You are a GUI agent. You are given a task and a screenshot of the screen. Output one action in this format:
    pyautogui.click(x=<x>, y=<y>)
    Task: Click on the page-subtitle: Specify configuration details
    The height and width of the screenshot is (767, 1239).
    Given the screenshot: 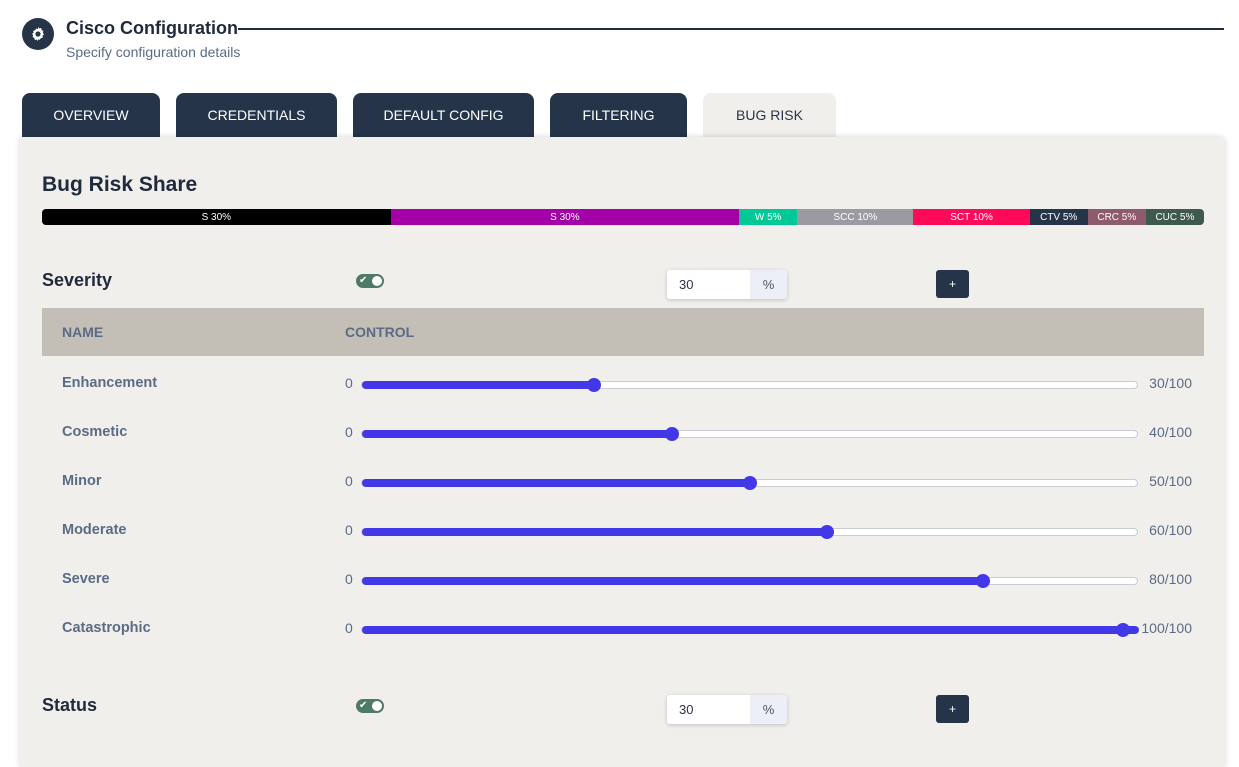 What is the action you would take?
    pyautogui.click(x=153, y=52)
    